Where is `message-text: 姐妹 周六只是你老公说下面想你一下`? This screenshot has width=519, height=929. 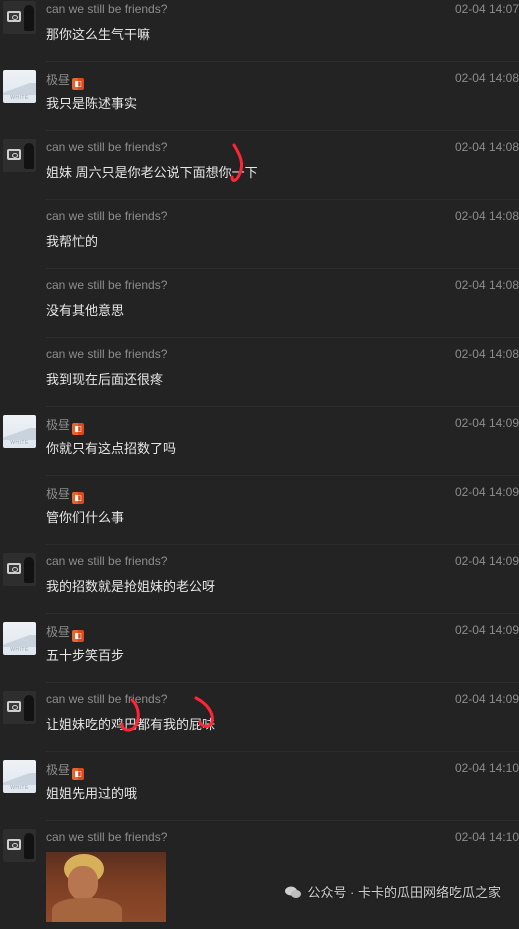 message-text: 姐妹 周六只是你老公说下面想你一下 is located at coordinates (152, 172).